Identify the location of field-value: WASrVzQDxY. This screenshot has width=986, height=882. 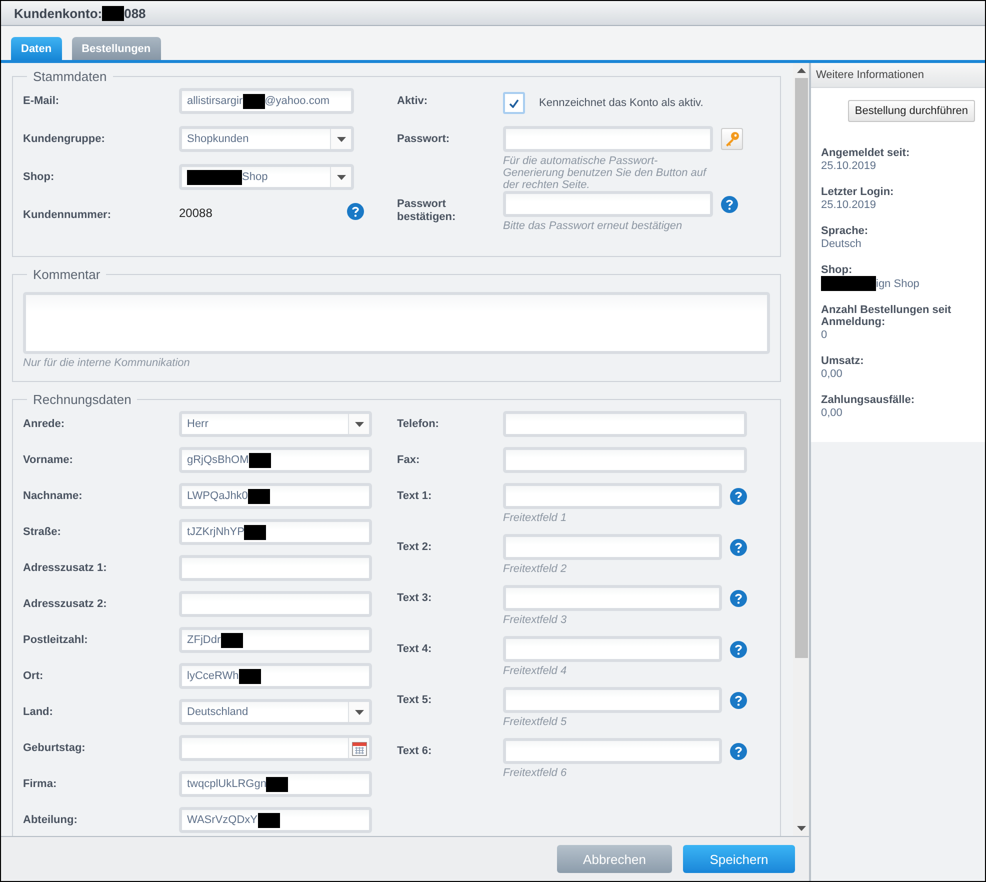
(222, 820).